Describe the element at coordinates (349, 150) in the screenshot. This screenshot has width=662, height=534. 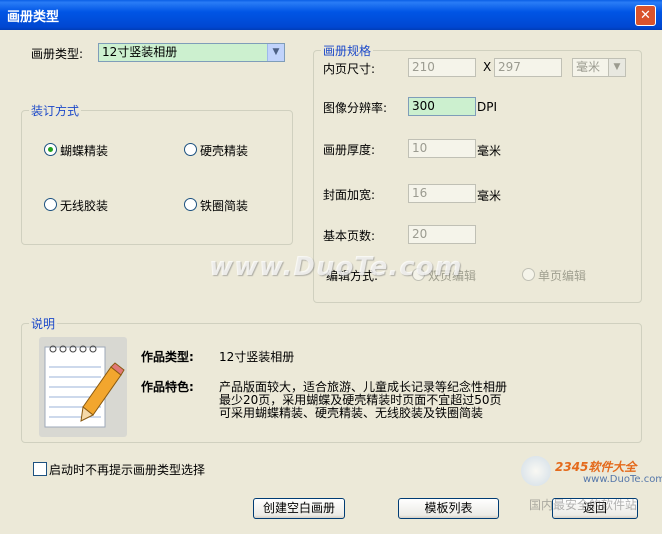
I see `thickness-label: 画册厚度:` at that location.